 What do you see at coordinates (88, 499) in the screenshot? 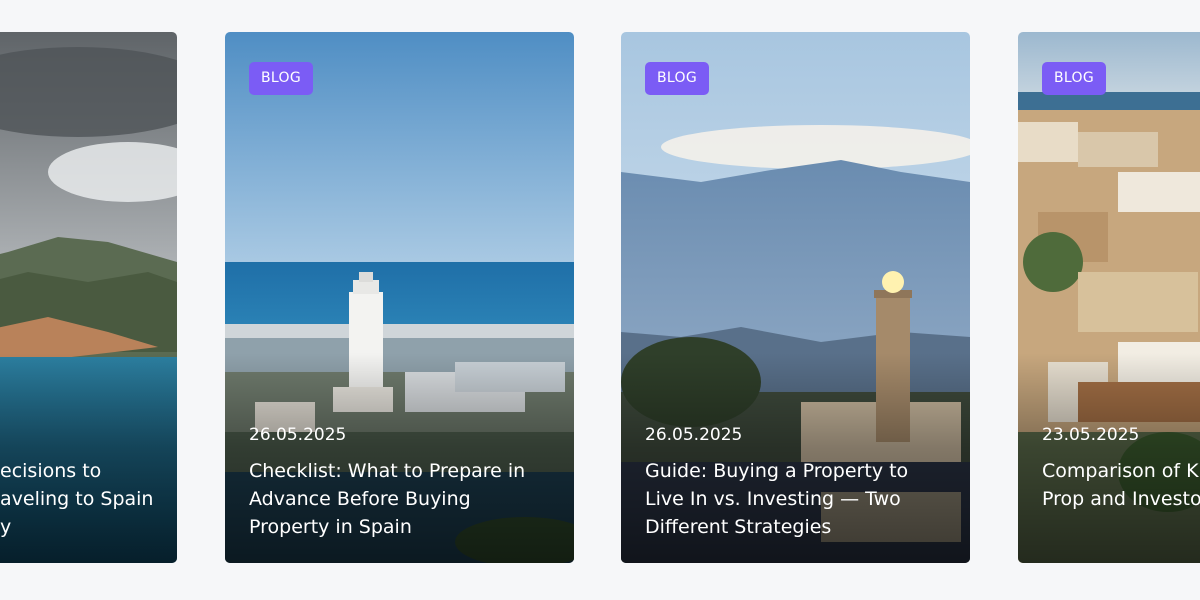
I see `card-title: ecisions to aveling to Spain y` at bounding box center [88, 499].